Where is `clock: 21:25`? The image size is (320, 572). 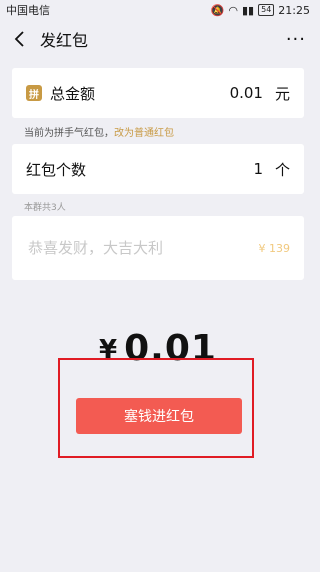
clock: 21:25 is located at coordinates (294, 10).